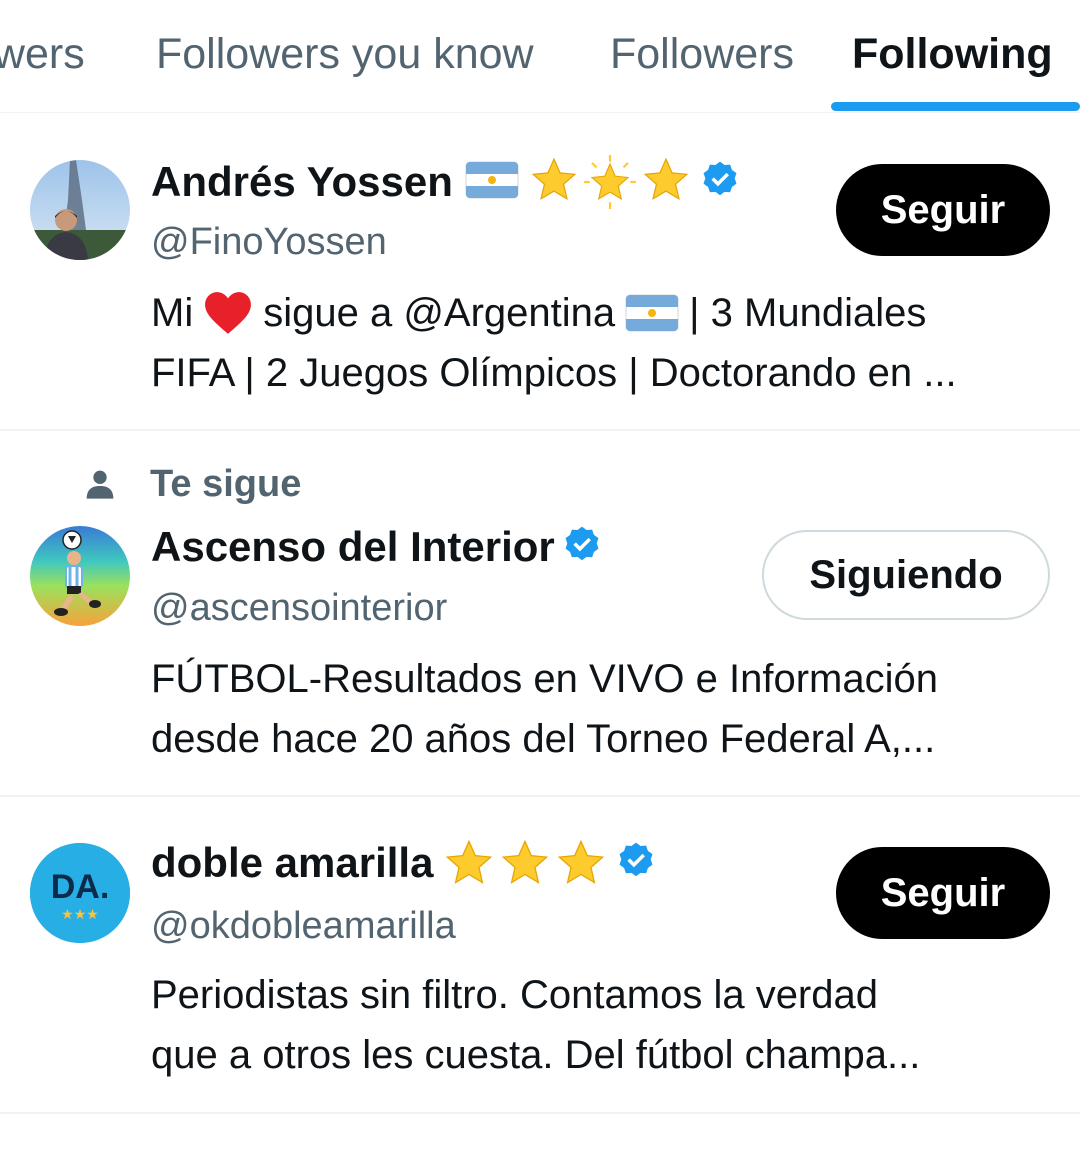  I want to click on name-line: doble amarilla, so click(404, 863).